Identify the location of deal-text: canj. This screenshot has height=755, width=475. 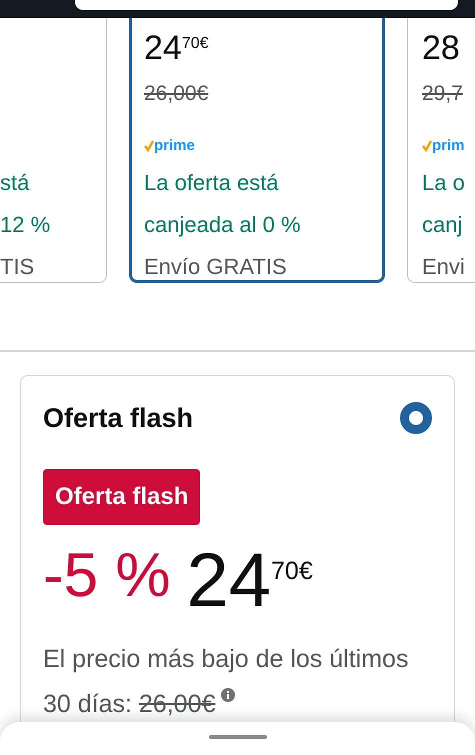
(443, 225).